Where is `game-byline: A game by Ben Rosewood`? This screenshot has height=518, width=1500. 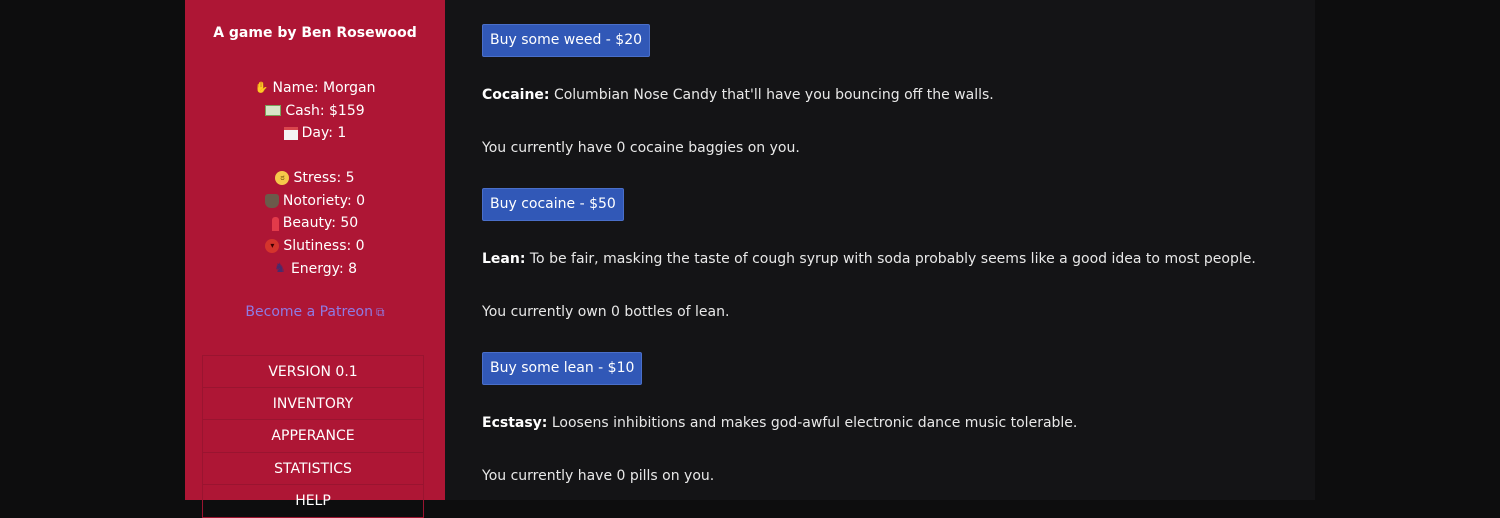
game-byline: A game by Ben Rosewood is located at coordinates (315, 33).